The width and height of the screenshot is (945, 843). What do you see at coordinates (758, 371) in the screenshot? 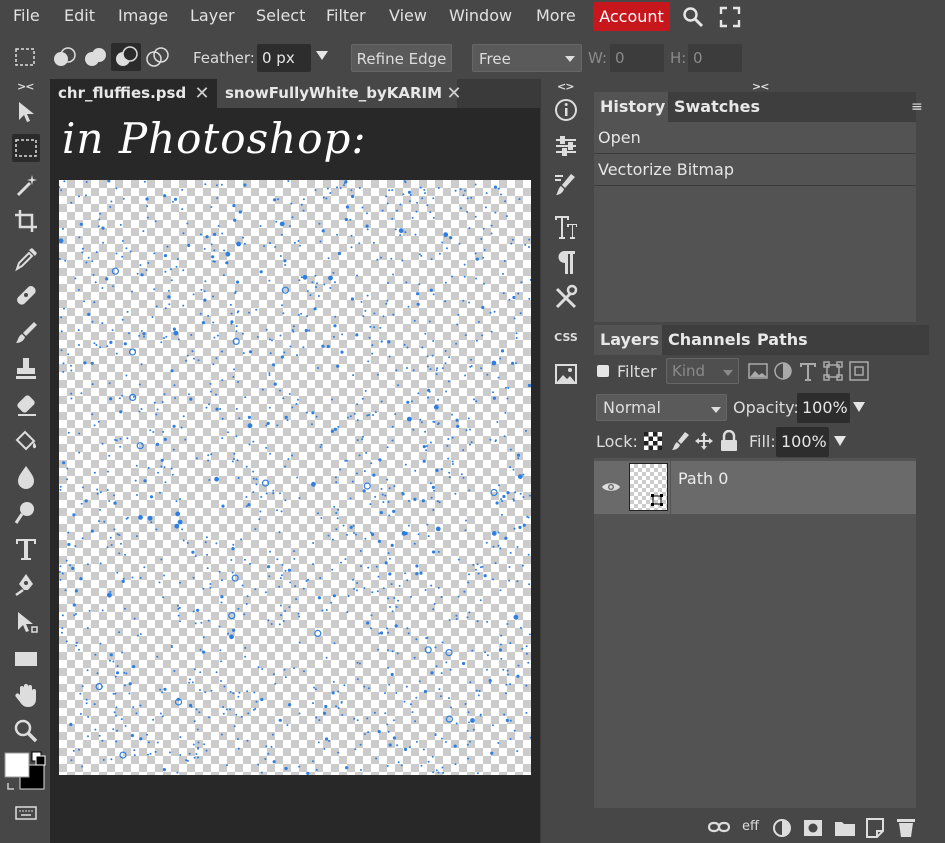
I see `filter-pixel-icon` at bounding box center [758, 371].